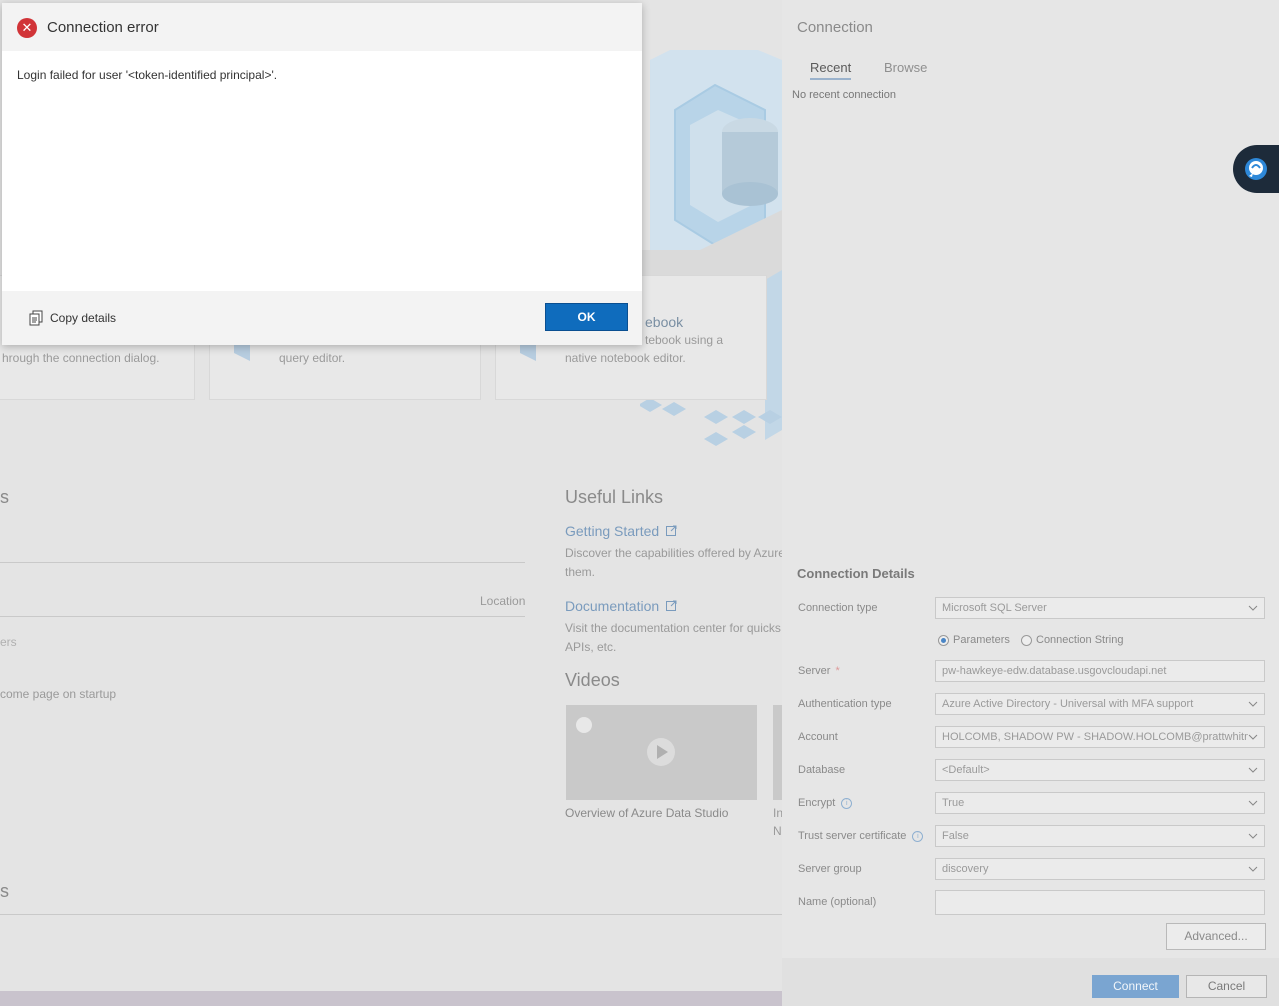  I want to click on account-label: Account, so click(818, 737).